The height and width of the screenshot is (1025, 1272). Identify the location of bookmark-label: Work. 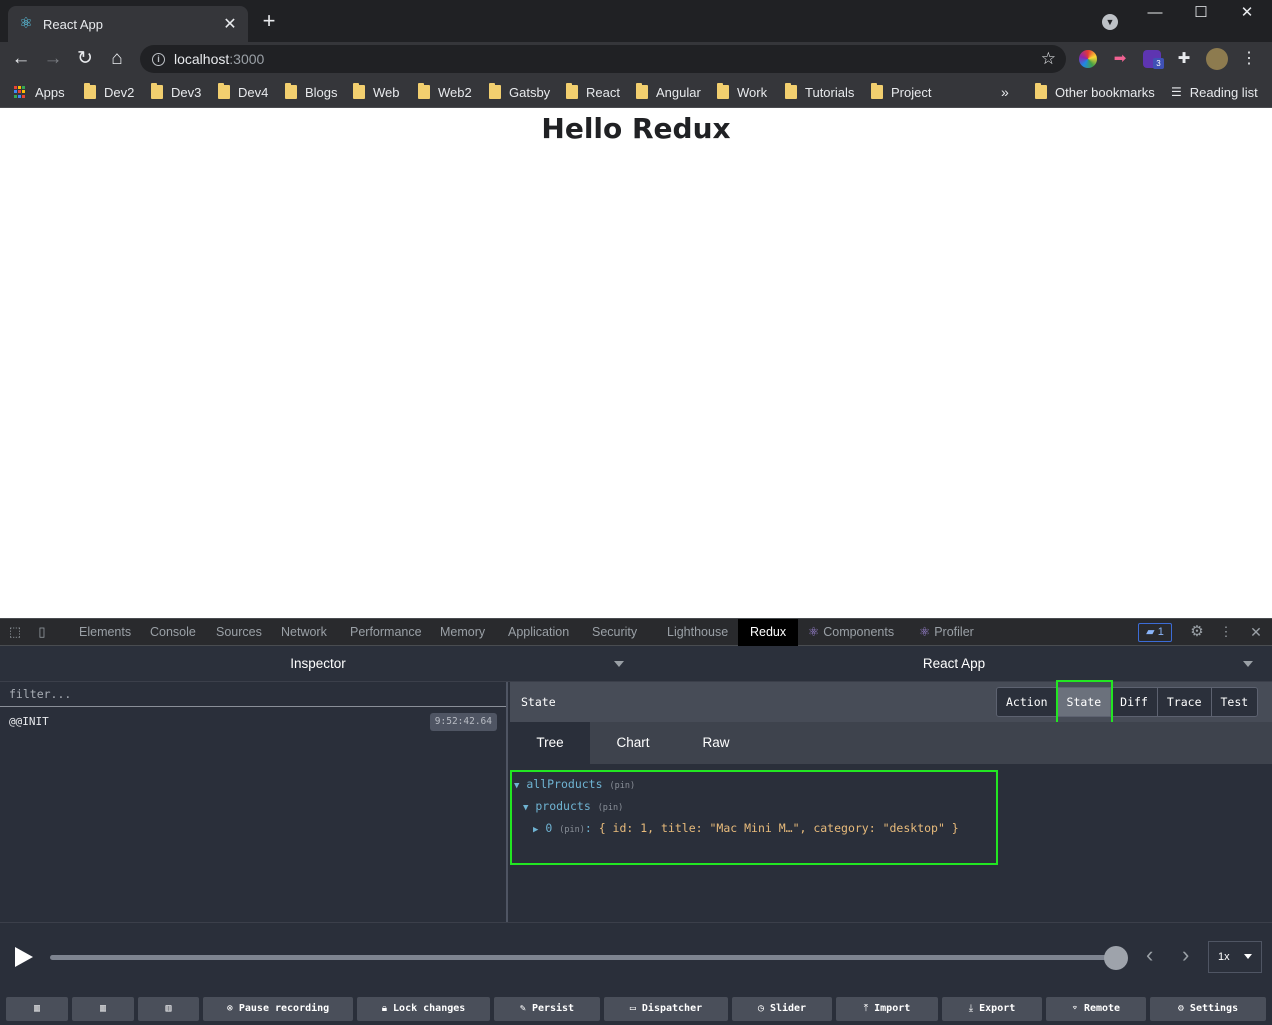
(752, 92).